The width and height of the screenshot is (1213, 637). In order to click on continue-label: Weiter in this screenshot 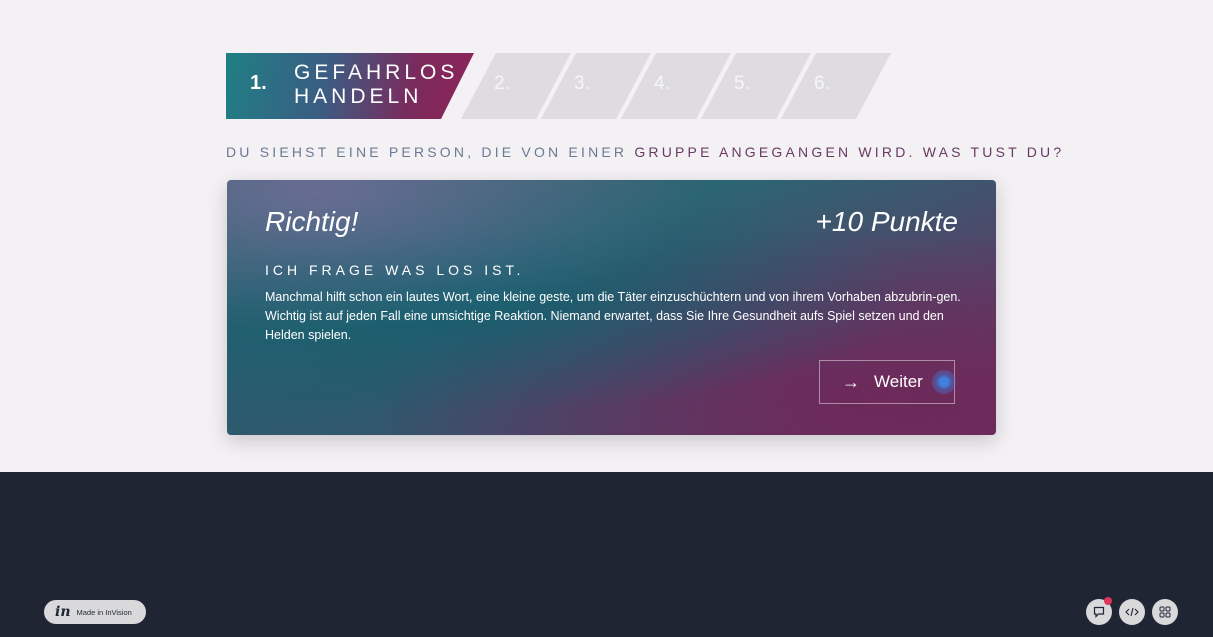, I will do `click(898, 381)`.